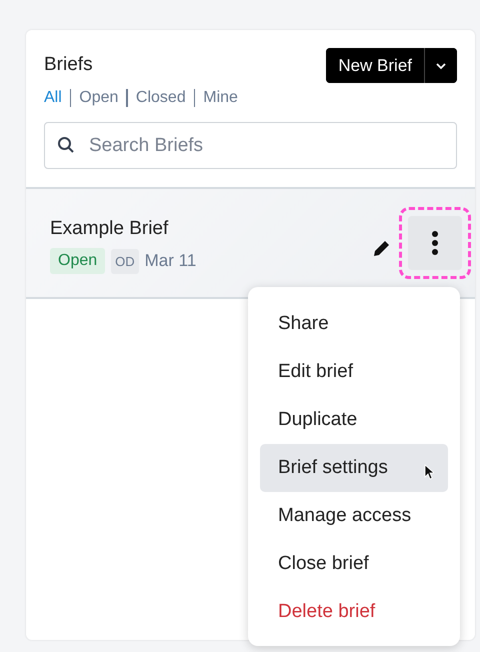 Image resolution: width=480 pixels, height=652 pixels. What do you see at coordinates (68, 65) in the screenshot?
I see `panel-title: Briefs` at bounding box center [68, 65].